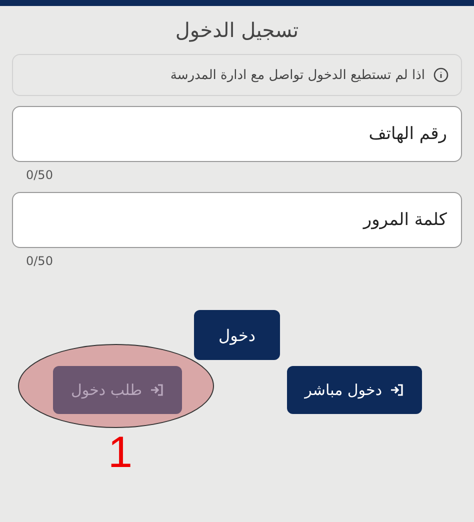 This screenshot has width=474, height=522. Describe the element at coordinates (441, 75) in the screenshot. I see `info-icon` at that location.